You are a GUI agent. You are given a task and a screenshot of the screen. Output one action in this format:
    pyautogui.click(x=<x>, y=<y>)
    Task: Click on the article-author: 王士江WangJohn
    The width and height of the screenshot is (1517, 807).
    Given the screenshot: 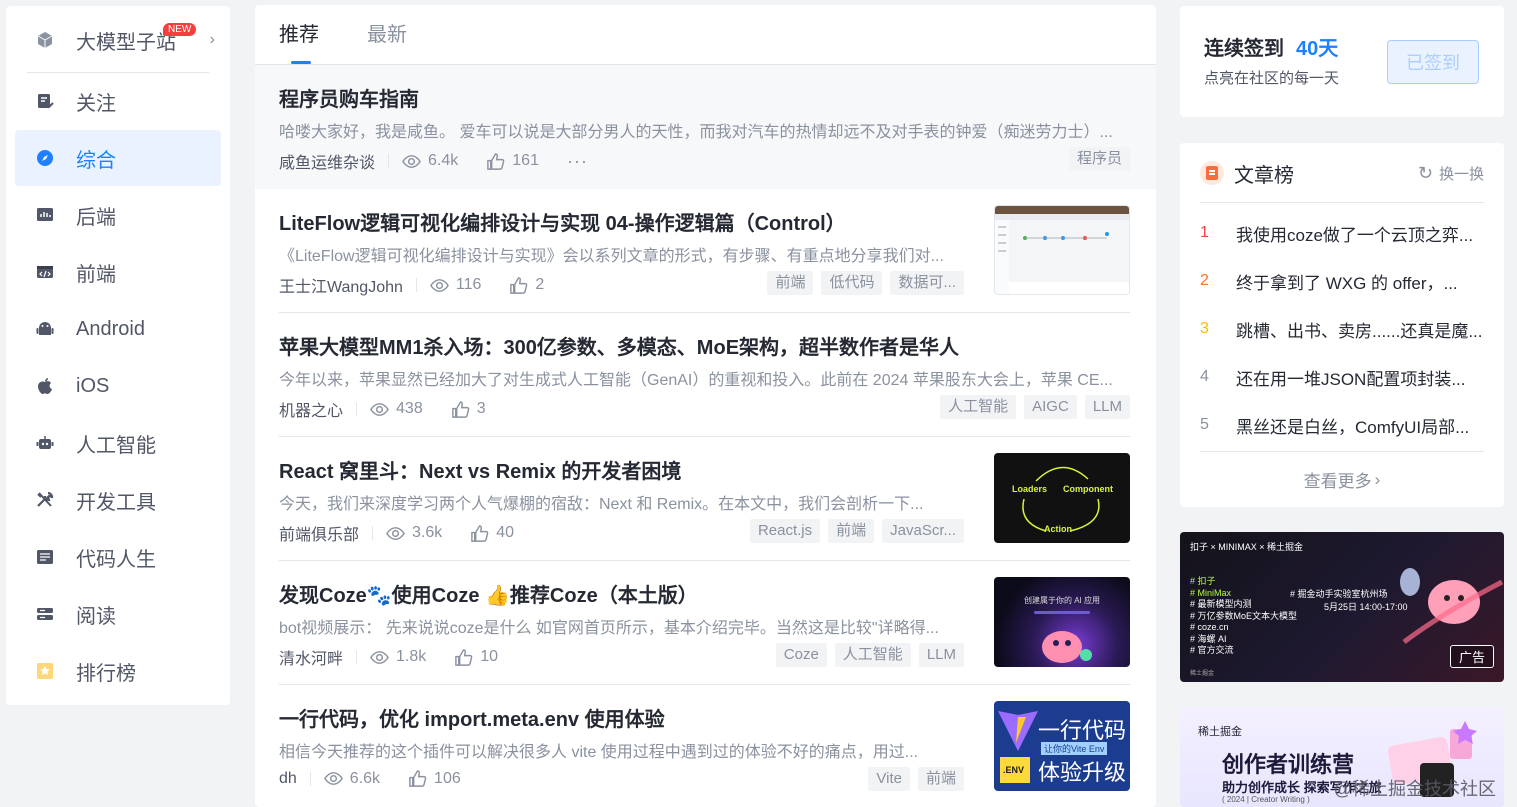 What is the action you would take?
    pyautogui.click(x=341, y=285)
    